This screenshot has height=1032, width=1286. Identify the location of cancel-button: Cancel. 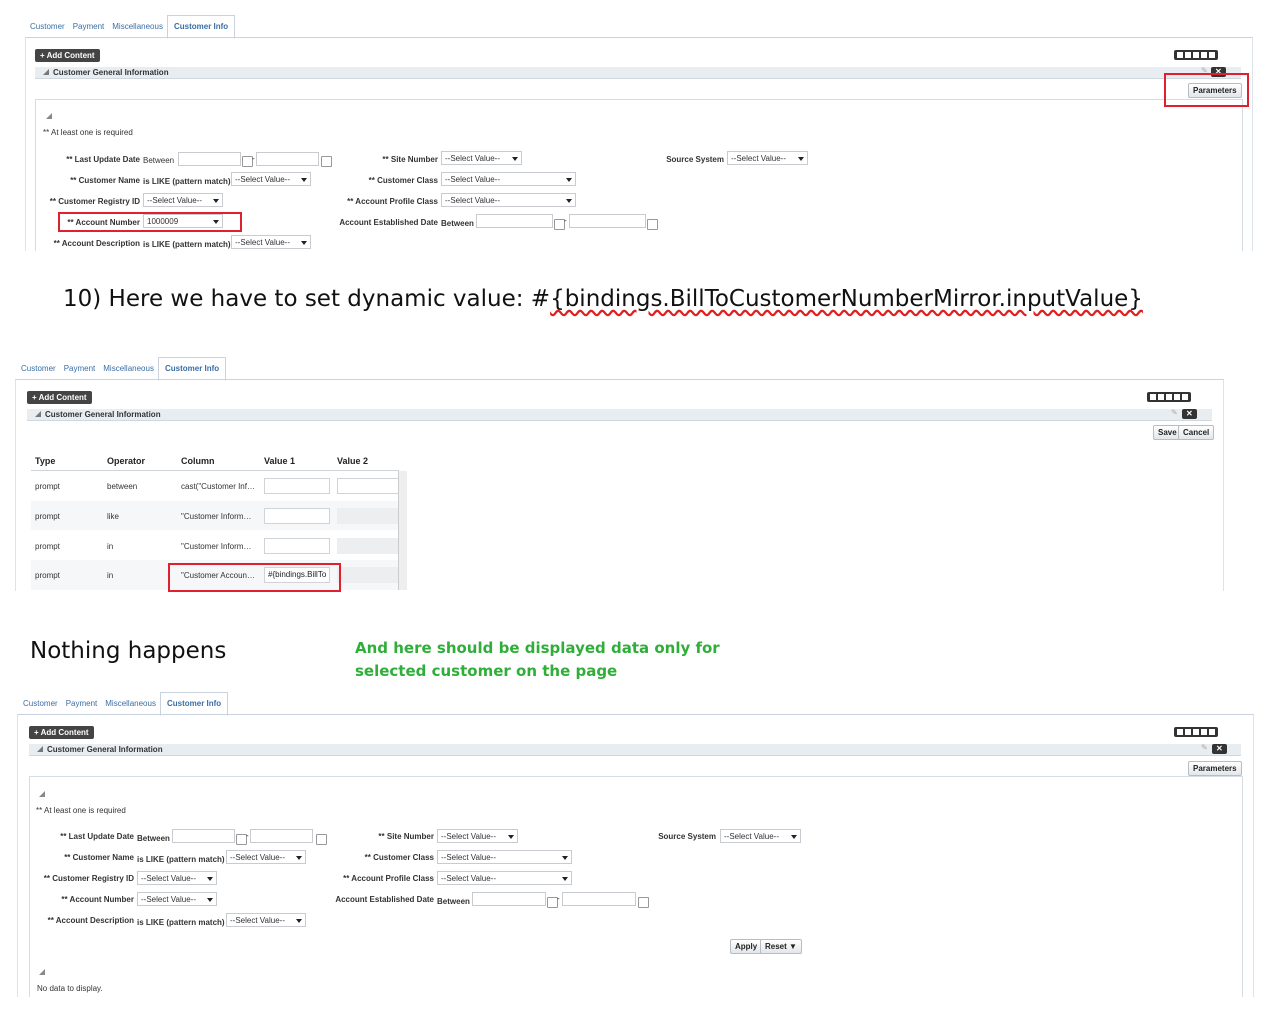
(1196, 432).